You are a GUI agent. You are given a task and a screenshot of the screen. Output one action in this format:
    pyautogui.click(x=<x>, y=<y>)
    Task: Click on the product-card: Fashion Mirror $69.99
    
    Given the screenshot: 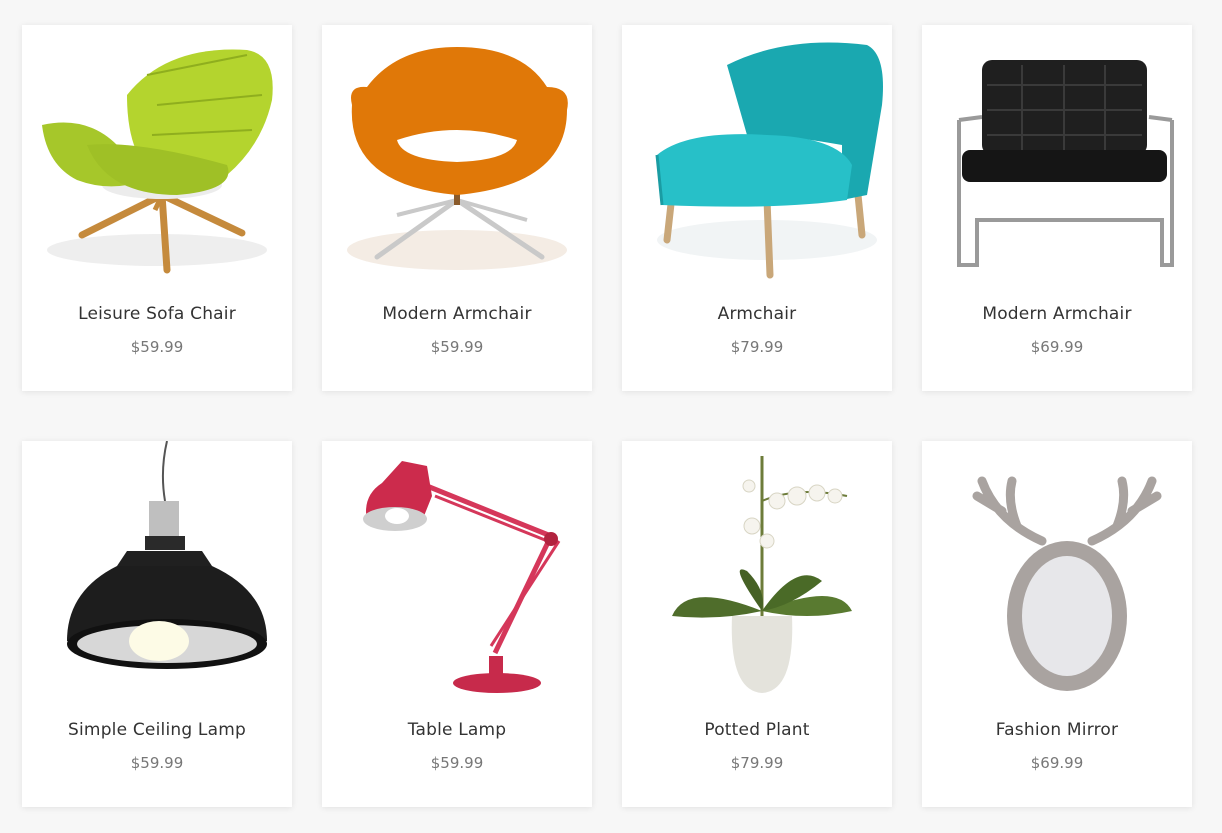 What is the action you would take?
    pyautogui.click(x=1057, y=624)
    